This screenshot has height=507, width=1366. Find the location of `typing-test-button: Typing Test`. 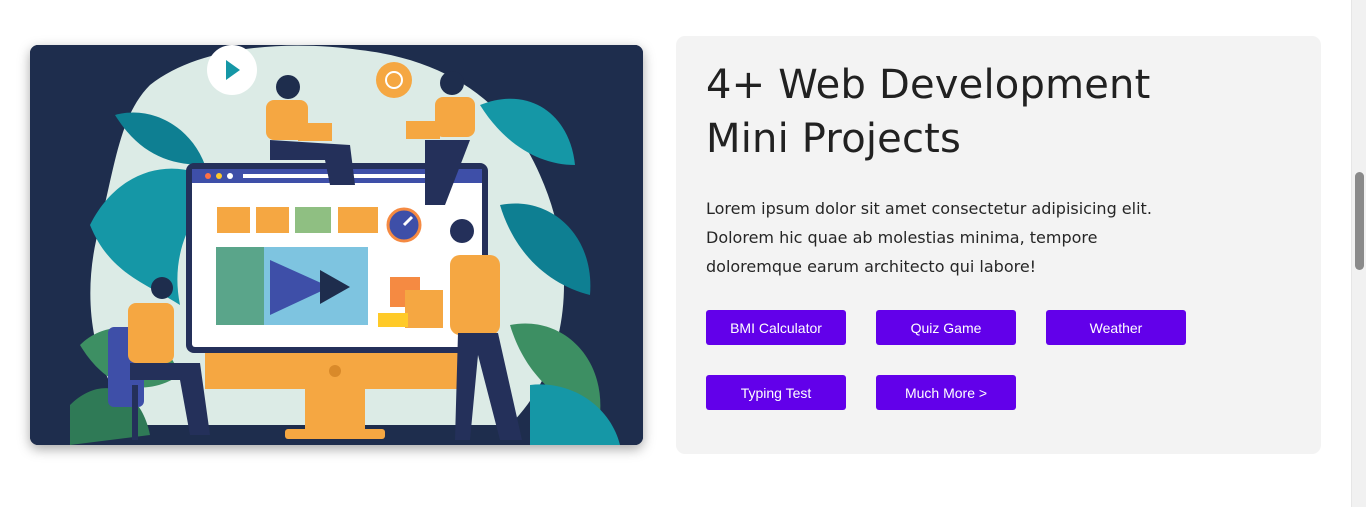

typing-test-button: Typing Test is located at coordinates (776, 392).